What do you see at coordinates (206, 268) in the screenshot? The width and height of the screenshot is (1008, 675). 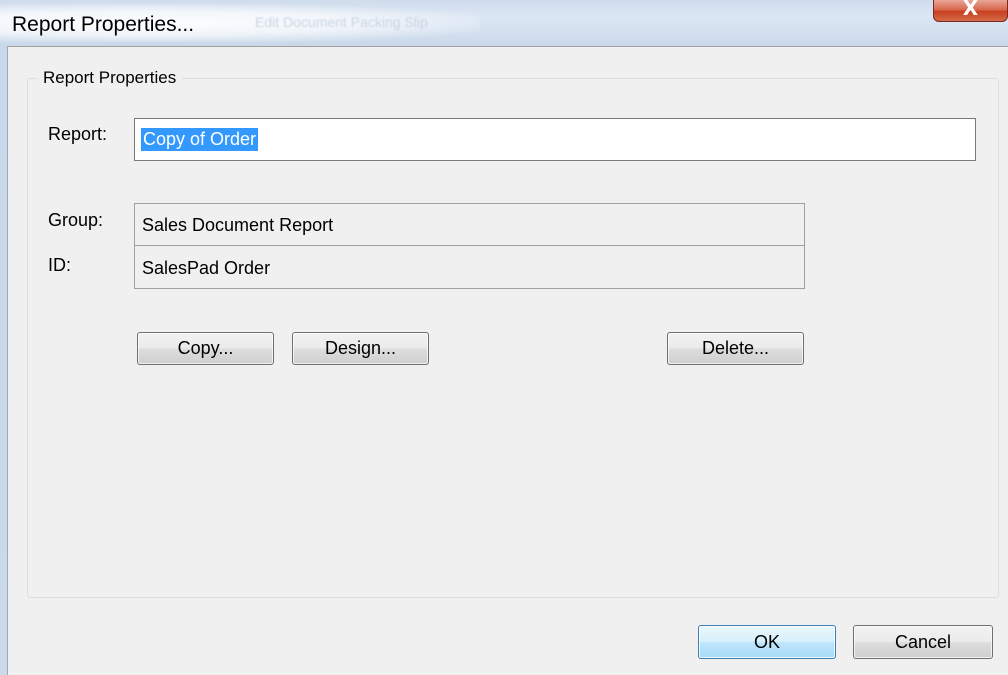 I see `id-value: SalesPad Order` at bounding box center [206, 268].